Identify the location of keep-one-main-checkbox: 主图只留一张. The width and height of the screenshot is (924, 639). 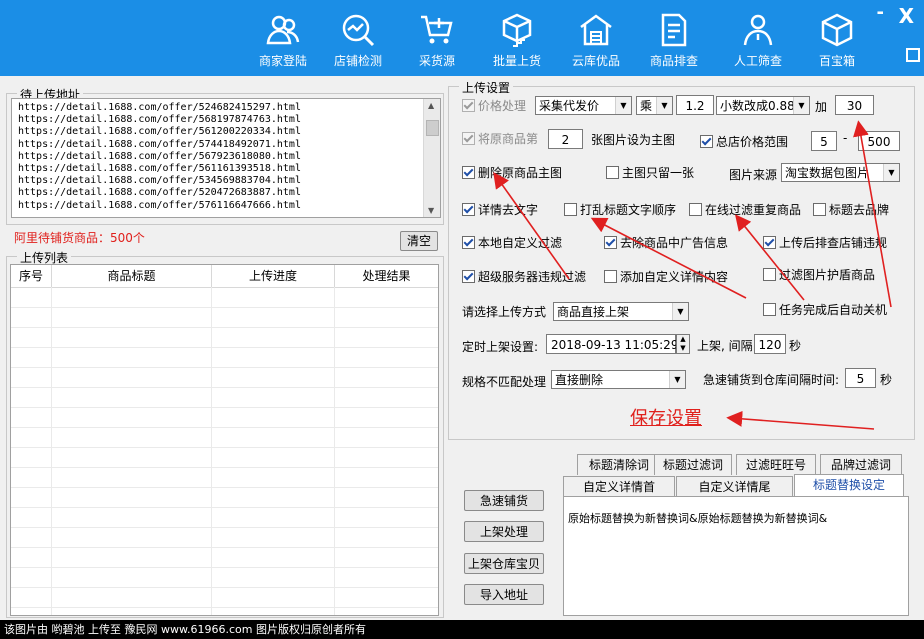
(650, 173).